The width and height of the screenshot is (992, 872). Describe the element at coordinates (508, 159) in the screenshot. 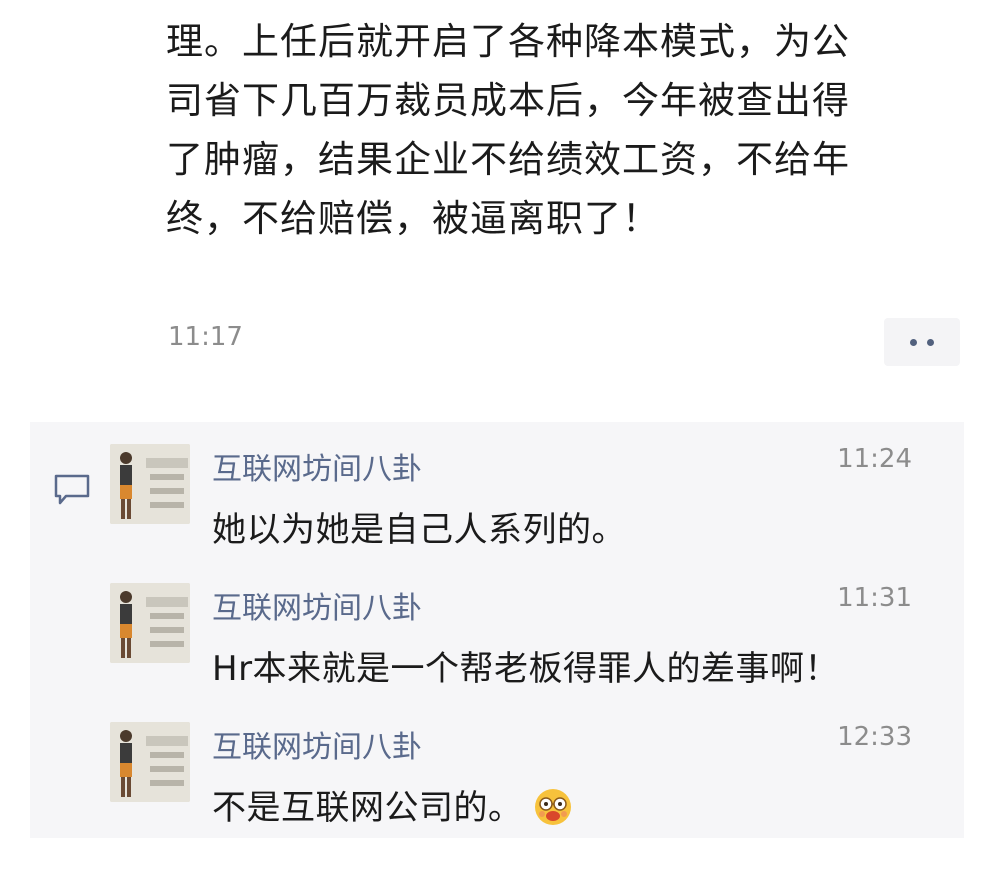

I see `post-line: 了肿瘤，结果企业不给绩效工资，不给年` at that location.